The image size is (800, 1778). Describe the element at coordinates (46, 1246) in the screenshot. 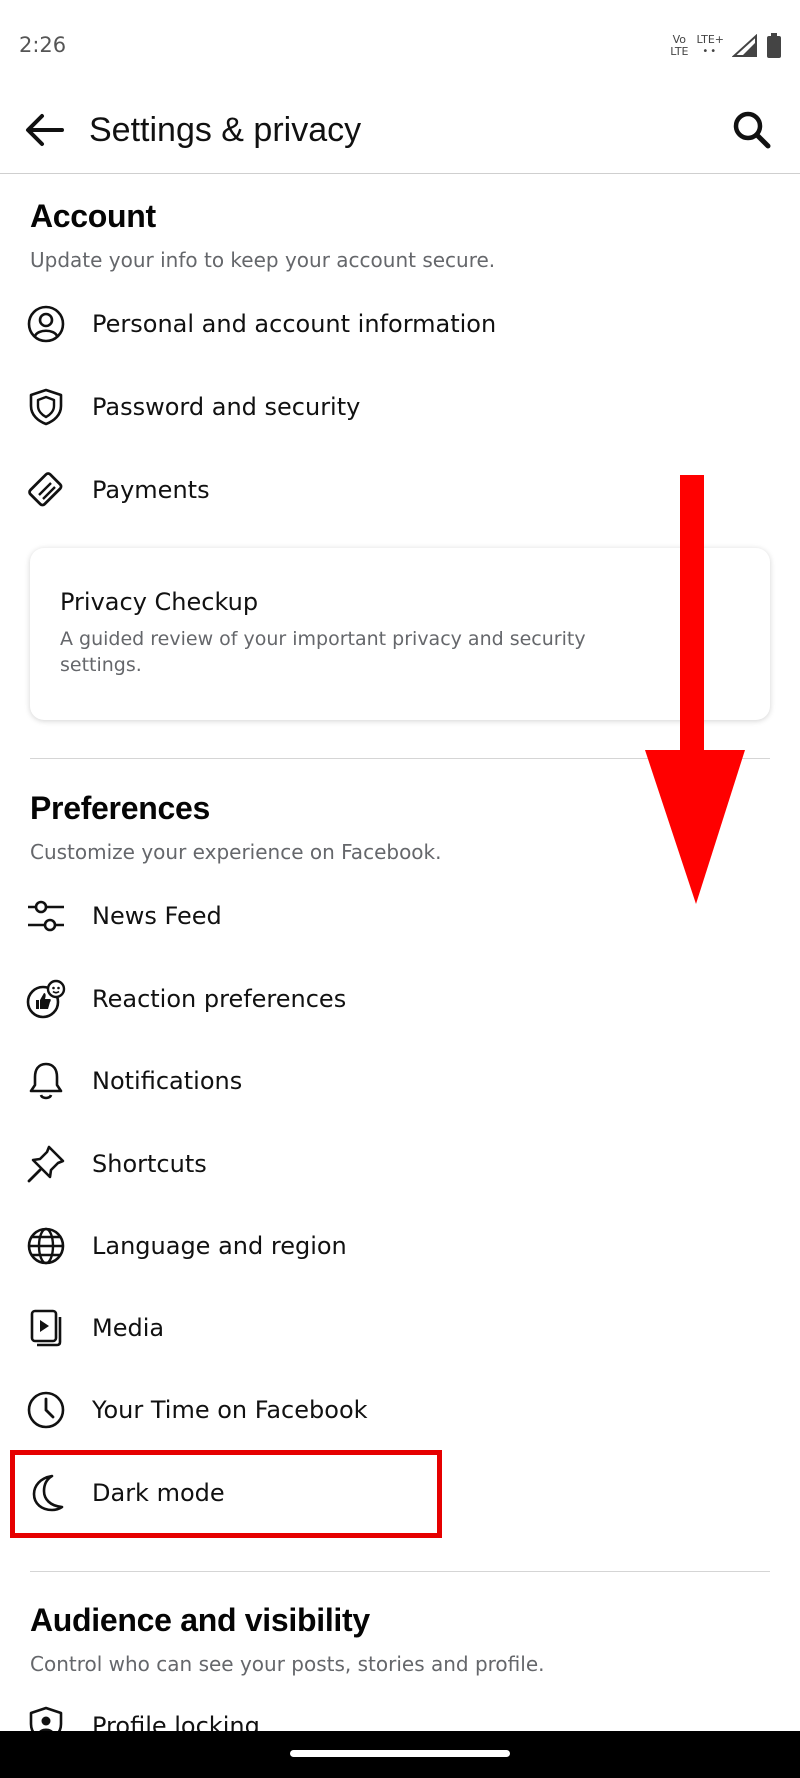

I see `globe-icon` at that location.